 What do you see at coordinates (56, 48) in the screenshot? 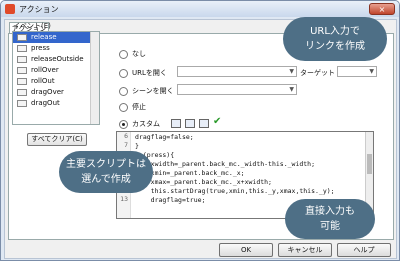
I see `event-item-press: press` at bounding box center [56, 48].